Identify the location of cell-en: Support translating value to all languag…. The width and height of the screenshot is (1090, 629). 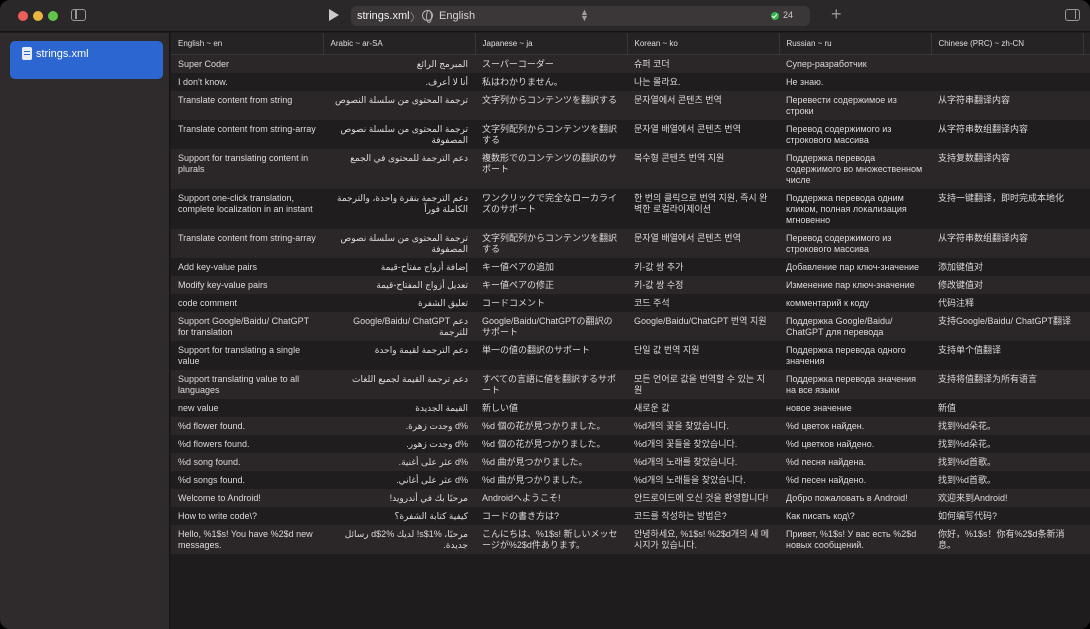
(247, 384).